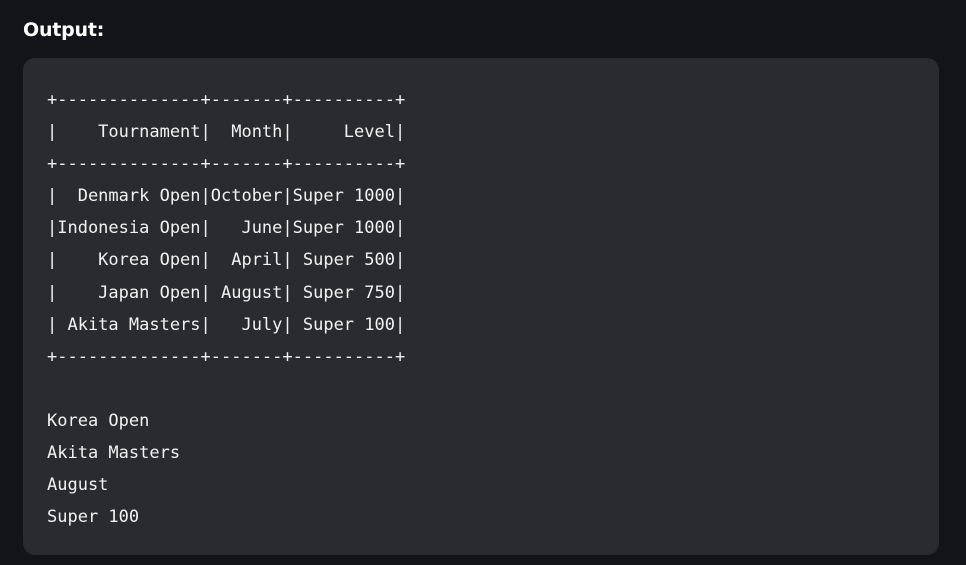 This screenshot has height=565, width=966. Describe the element at coordinates (93, 517) in the screenshot. I see `result-line: Super 100` at that location.